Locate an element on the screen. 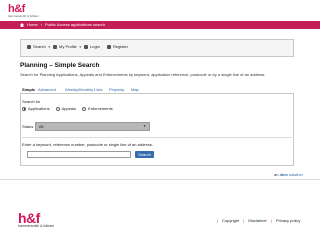 The image size is (320, 245). idox-credit: an idox solution is located at coordinates (288, 174).